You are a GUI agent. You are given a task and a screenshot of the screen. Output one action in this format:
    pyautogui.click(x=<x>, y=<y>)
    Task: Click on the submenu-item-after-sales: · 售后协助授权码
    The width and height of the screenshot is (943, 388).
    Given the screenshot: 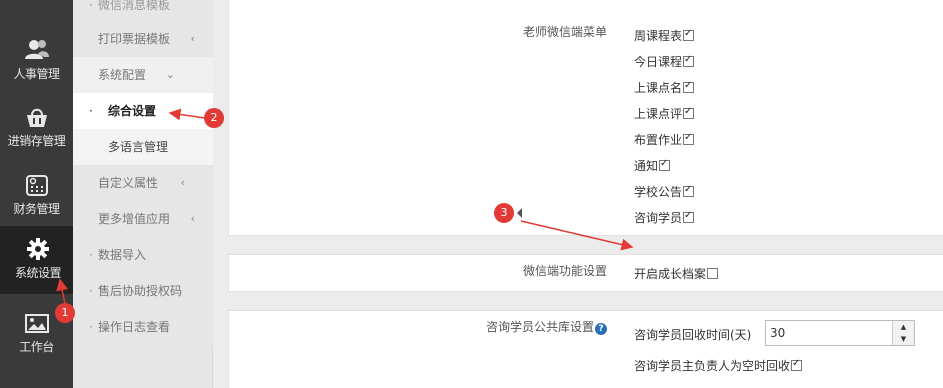 What is the action you would take?
    pyautogui.click(x=143, y=291)
    